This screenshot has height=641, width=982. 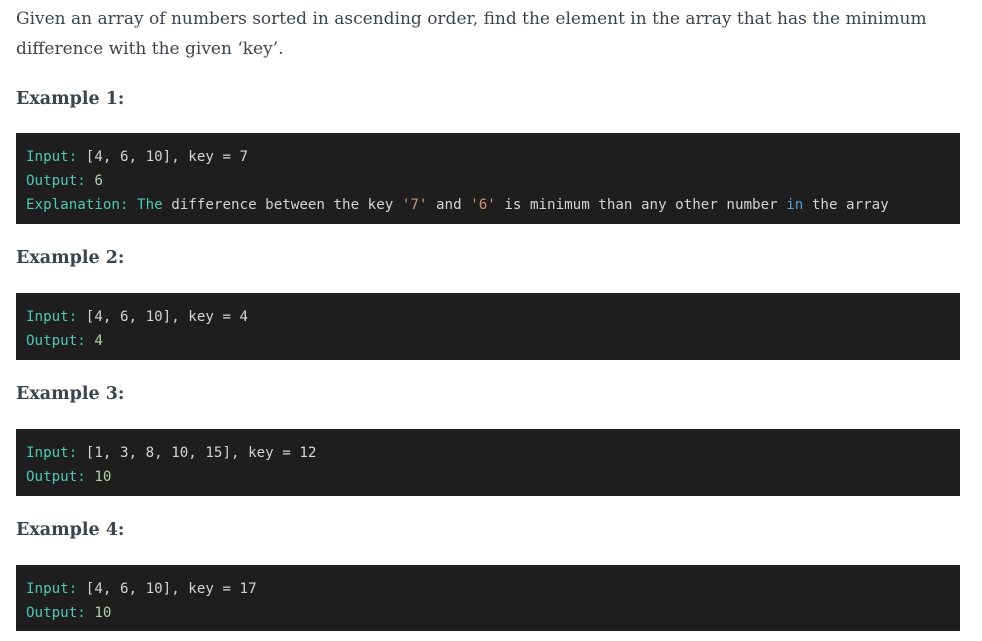 I want to click on input-value: [4, 6, 10], key = 17, so click(x=167, y=589).